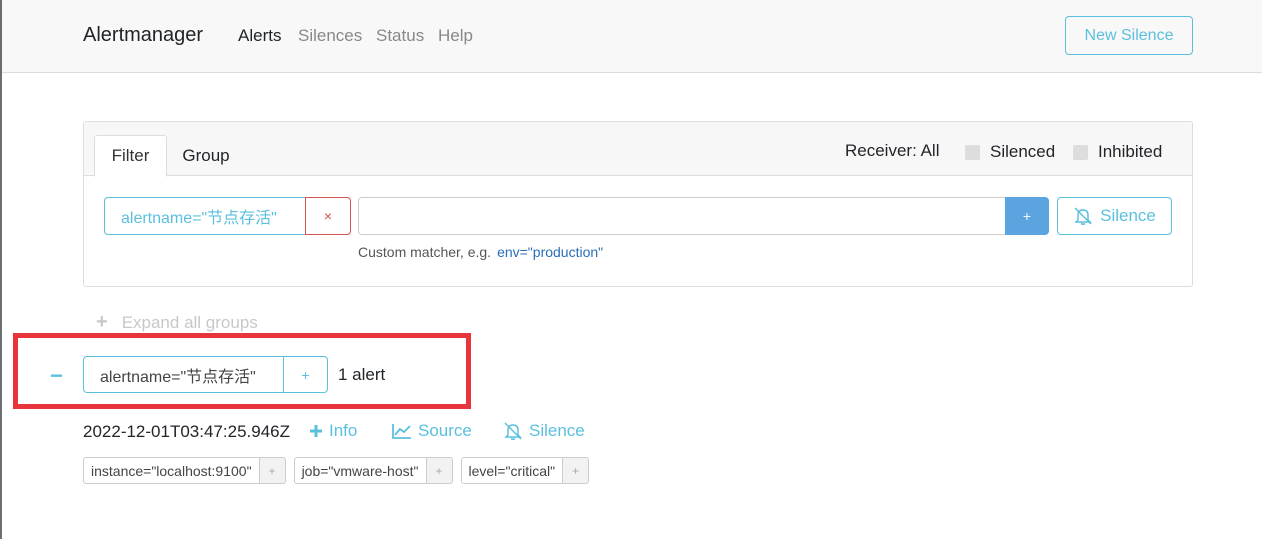 The height and width of the screenshot is (539, 1262). I want to click on add-matcher-button: +, so click(1027, 216).